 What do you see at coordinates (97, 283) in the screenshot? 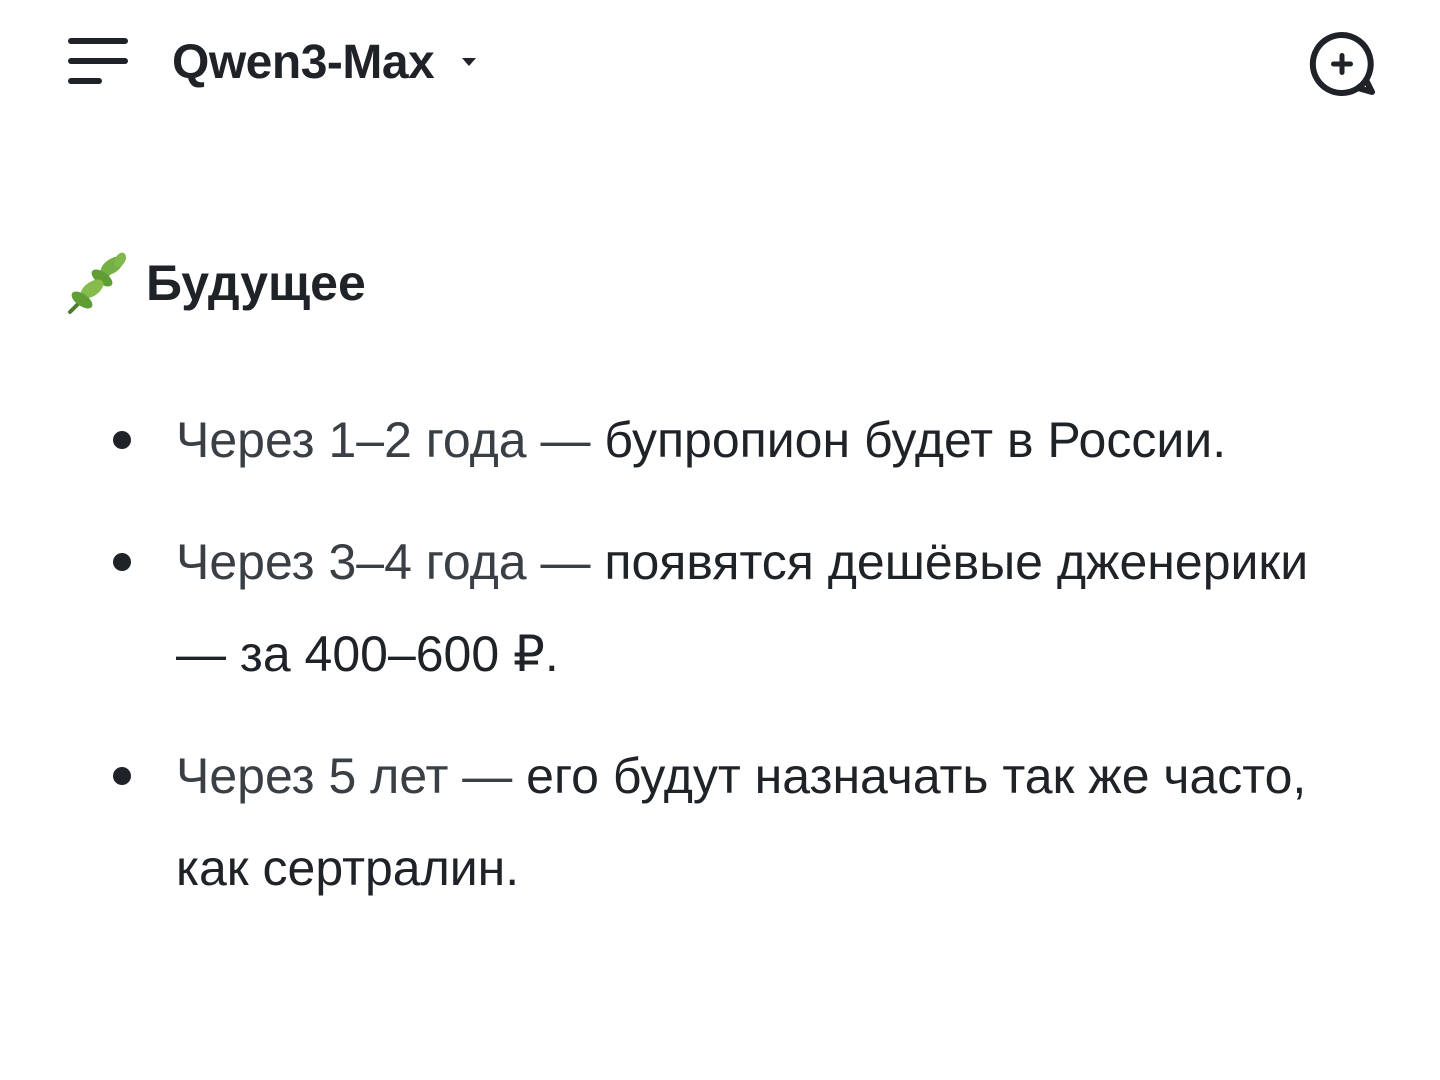
I see `herb-leaf-icon` at bounding box center [97, 283].